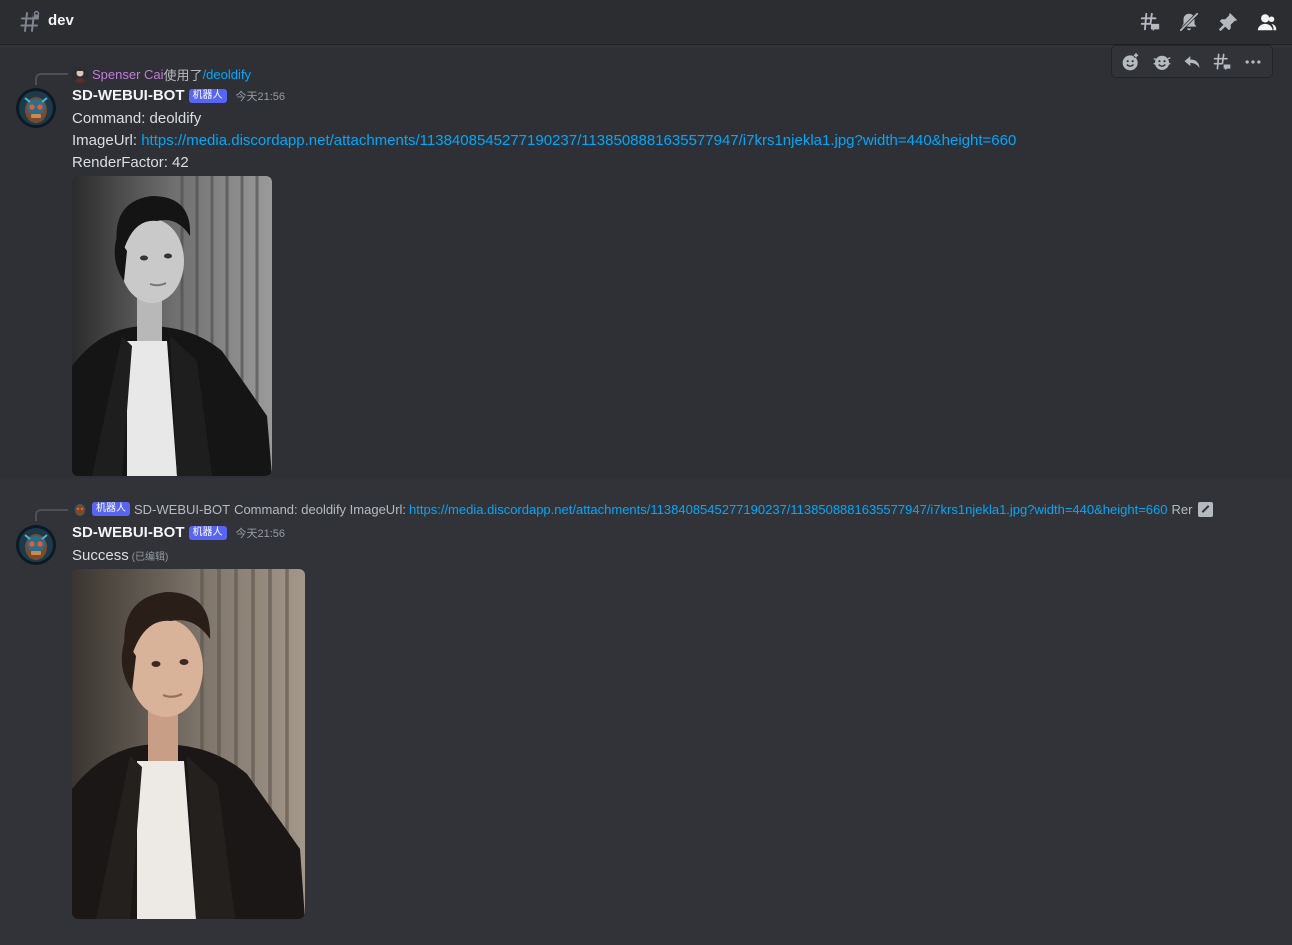  I want to click on mute-channel-button, so click(1188, 22).